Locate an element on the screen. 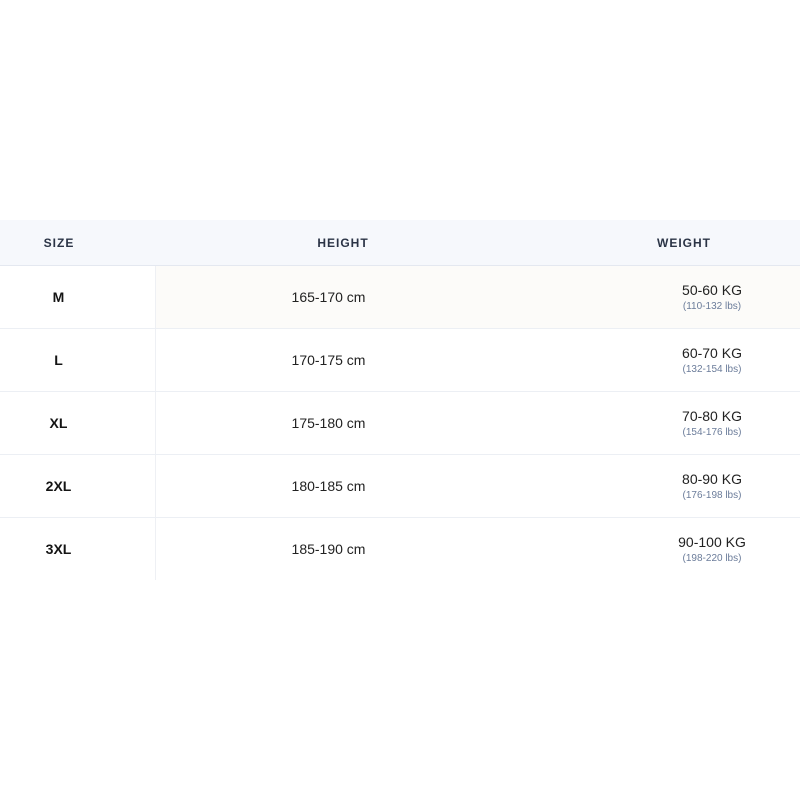 This screenshot has height=800, width=800. header-size: SIZE is located at coordinates (59, 242).